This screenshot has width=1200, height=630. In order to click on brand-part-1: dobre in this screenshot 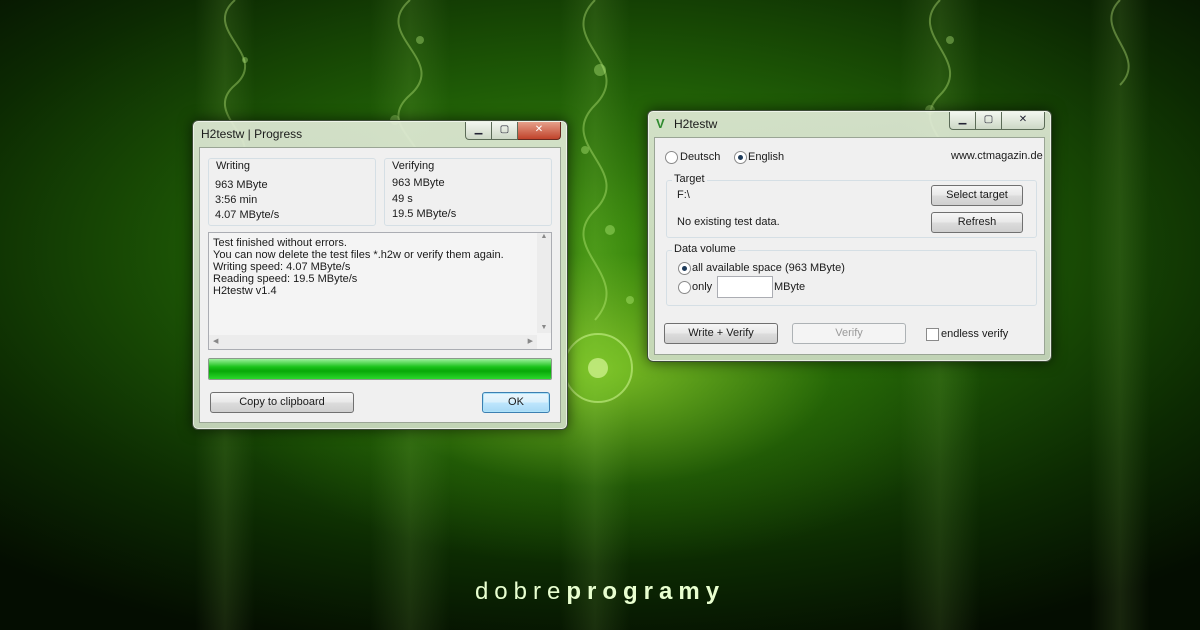, I will do `click(520, 591)`.